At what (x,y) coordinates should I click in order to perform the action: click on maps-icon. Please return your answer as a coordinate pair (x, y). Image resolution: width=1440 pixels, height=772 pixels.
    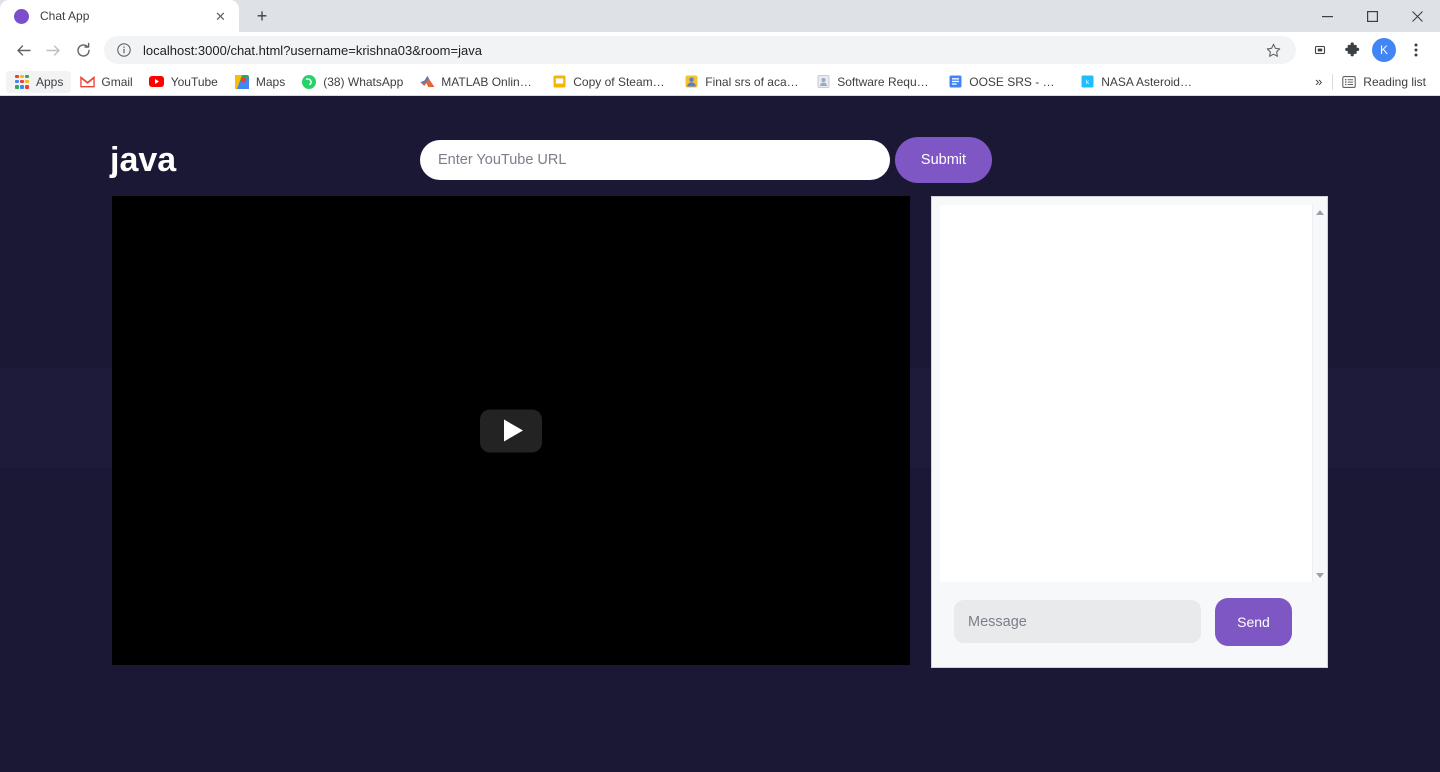
    Looking at the image, I should click on (242, 82).